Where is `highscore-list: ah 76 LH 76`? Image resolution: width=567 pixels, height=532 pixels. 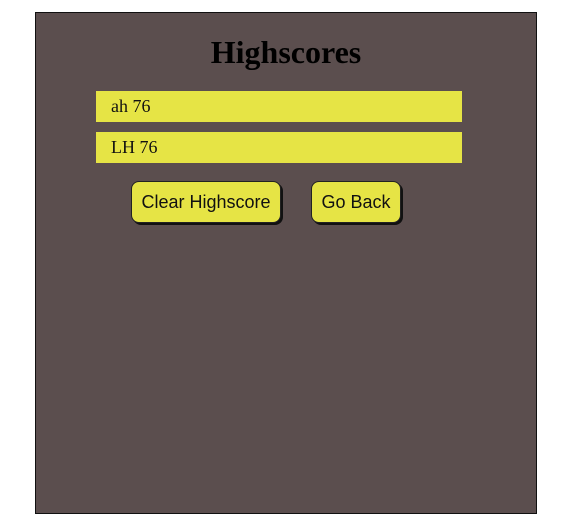 highscore-list: ah 76 LH 76 is located at coordinates (279, 132).